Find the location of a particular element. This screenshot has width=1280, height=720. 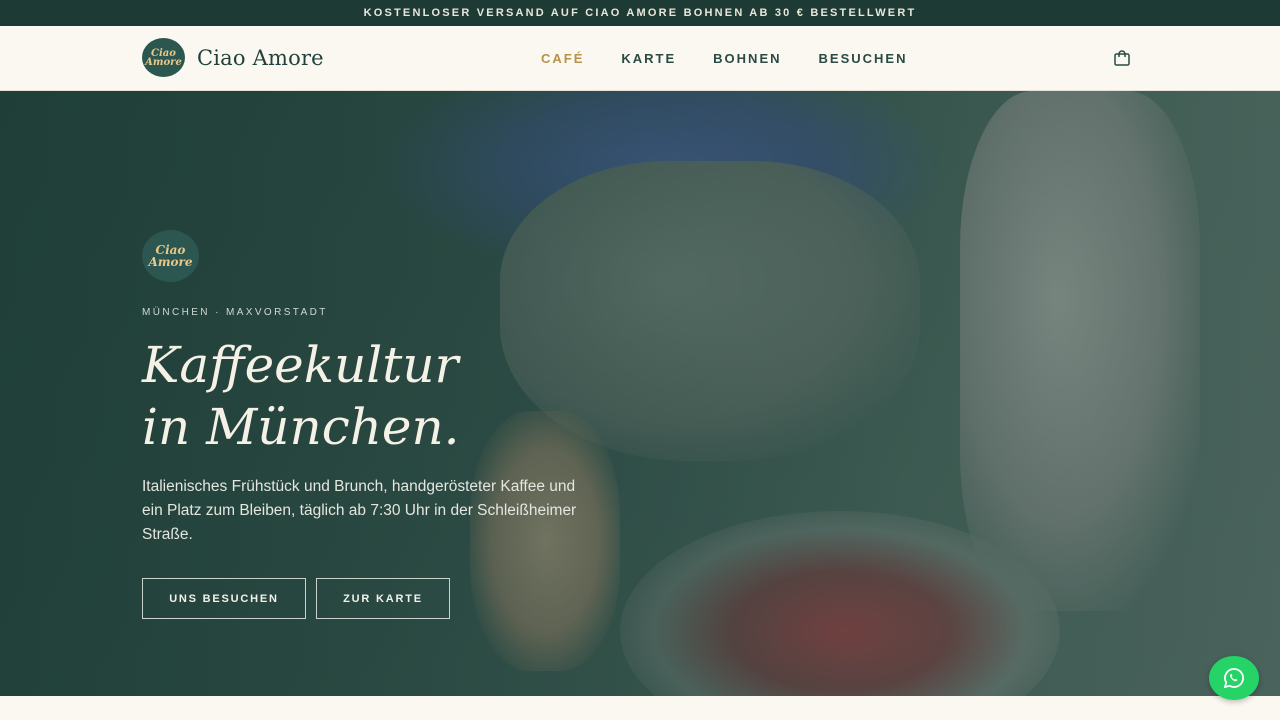

main-nav: CAFÉ KARTE BOHNEN BESUCHEN is located at coordinates (742, 58).